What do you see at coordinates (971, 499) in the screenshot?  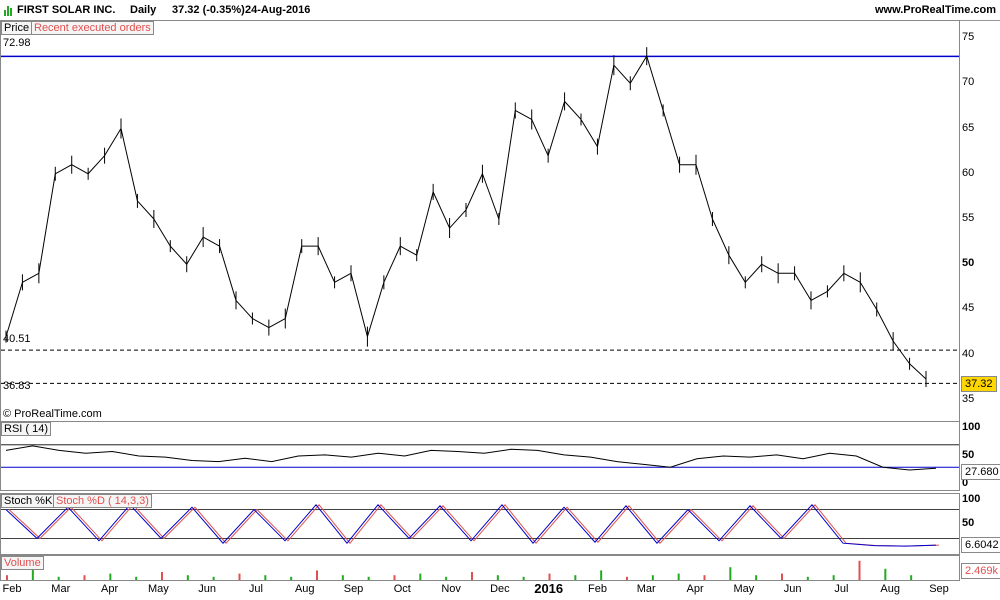 I see `stoch-tick-label: 100` at bounding box center [971, 499].